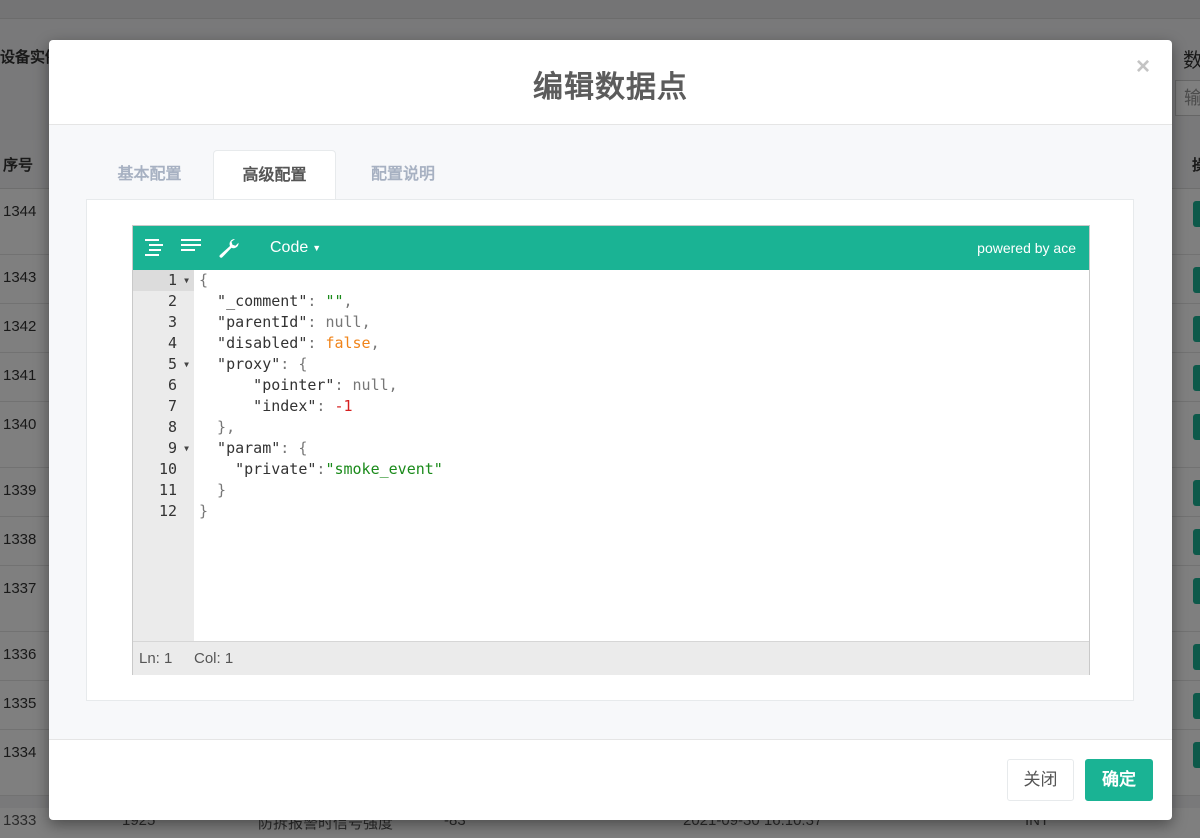 The width and height of the screenshot is (1200, 838). I want to click on modal-footer: 关闭 确定, so click(610, 780).